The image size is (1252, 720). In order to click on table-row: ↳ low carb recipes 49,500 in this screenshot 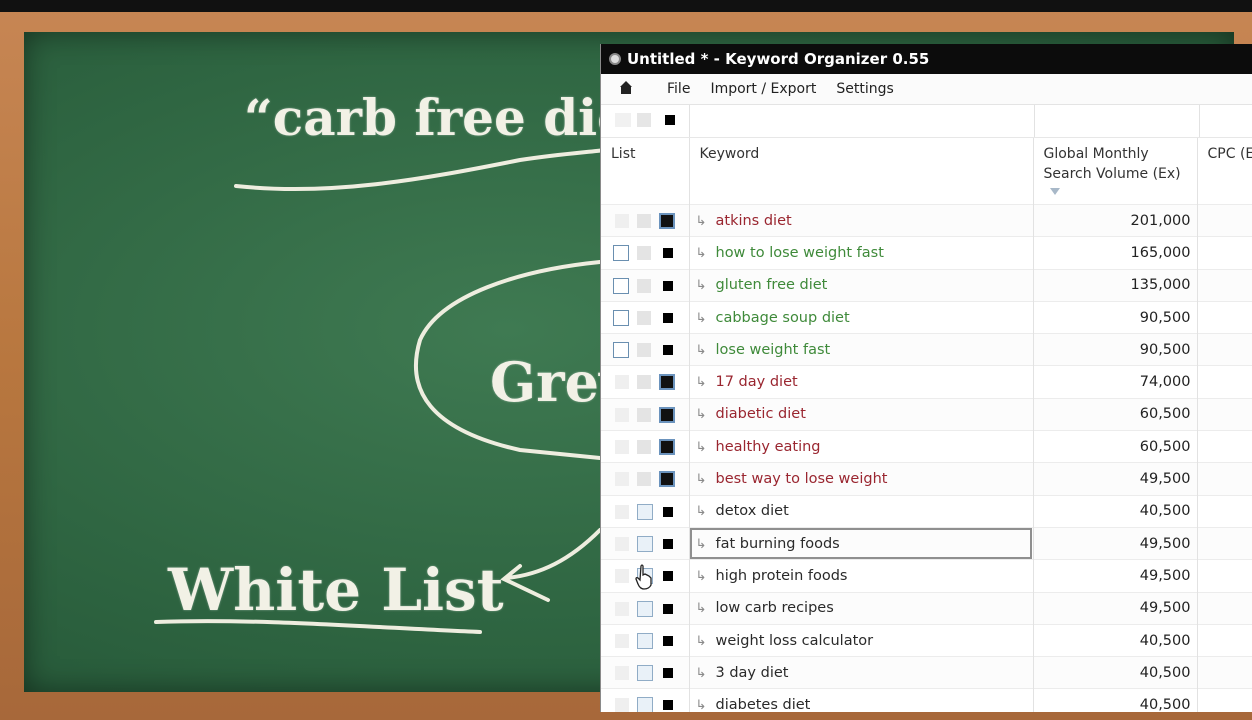, I will do `click(926, 608)`.